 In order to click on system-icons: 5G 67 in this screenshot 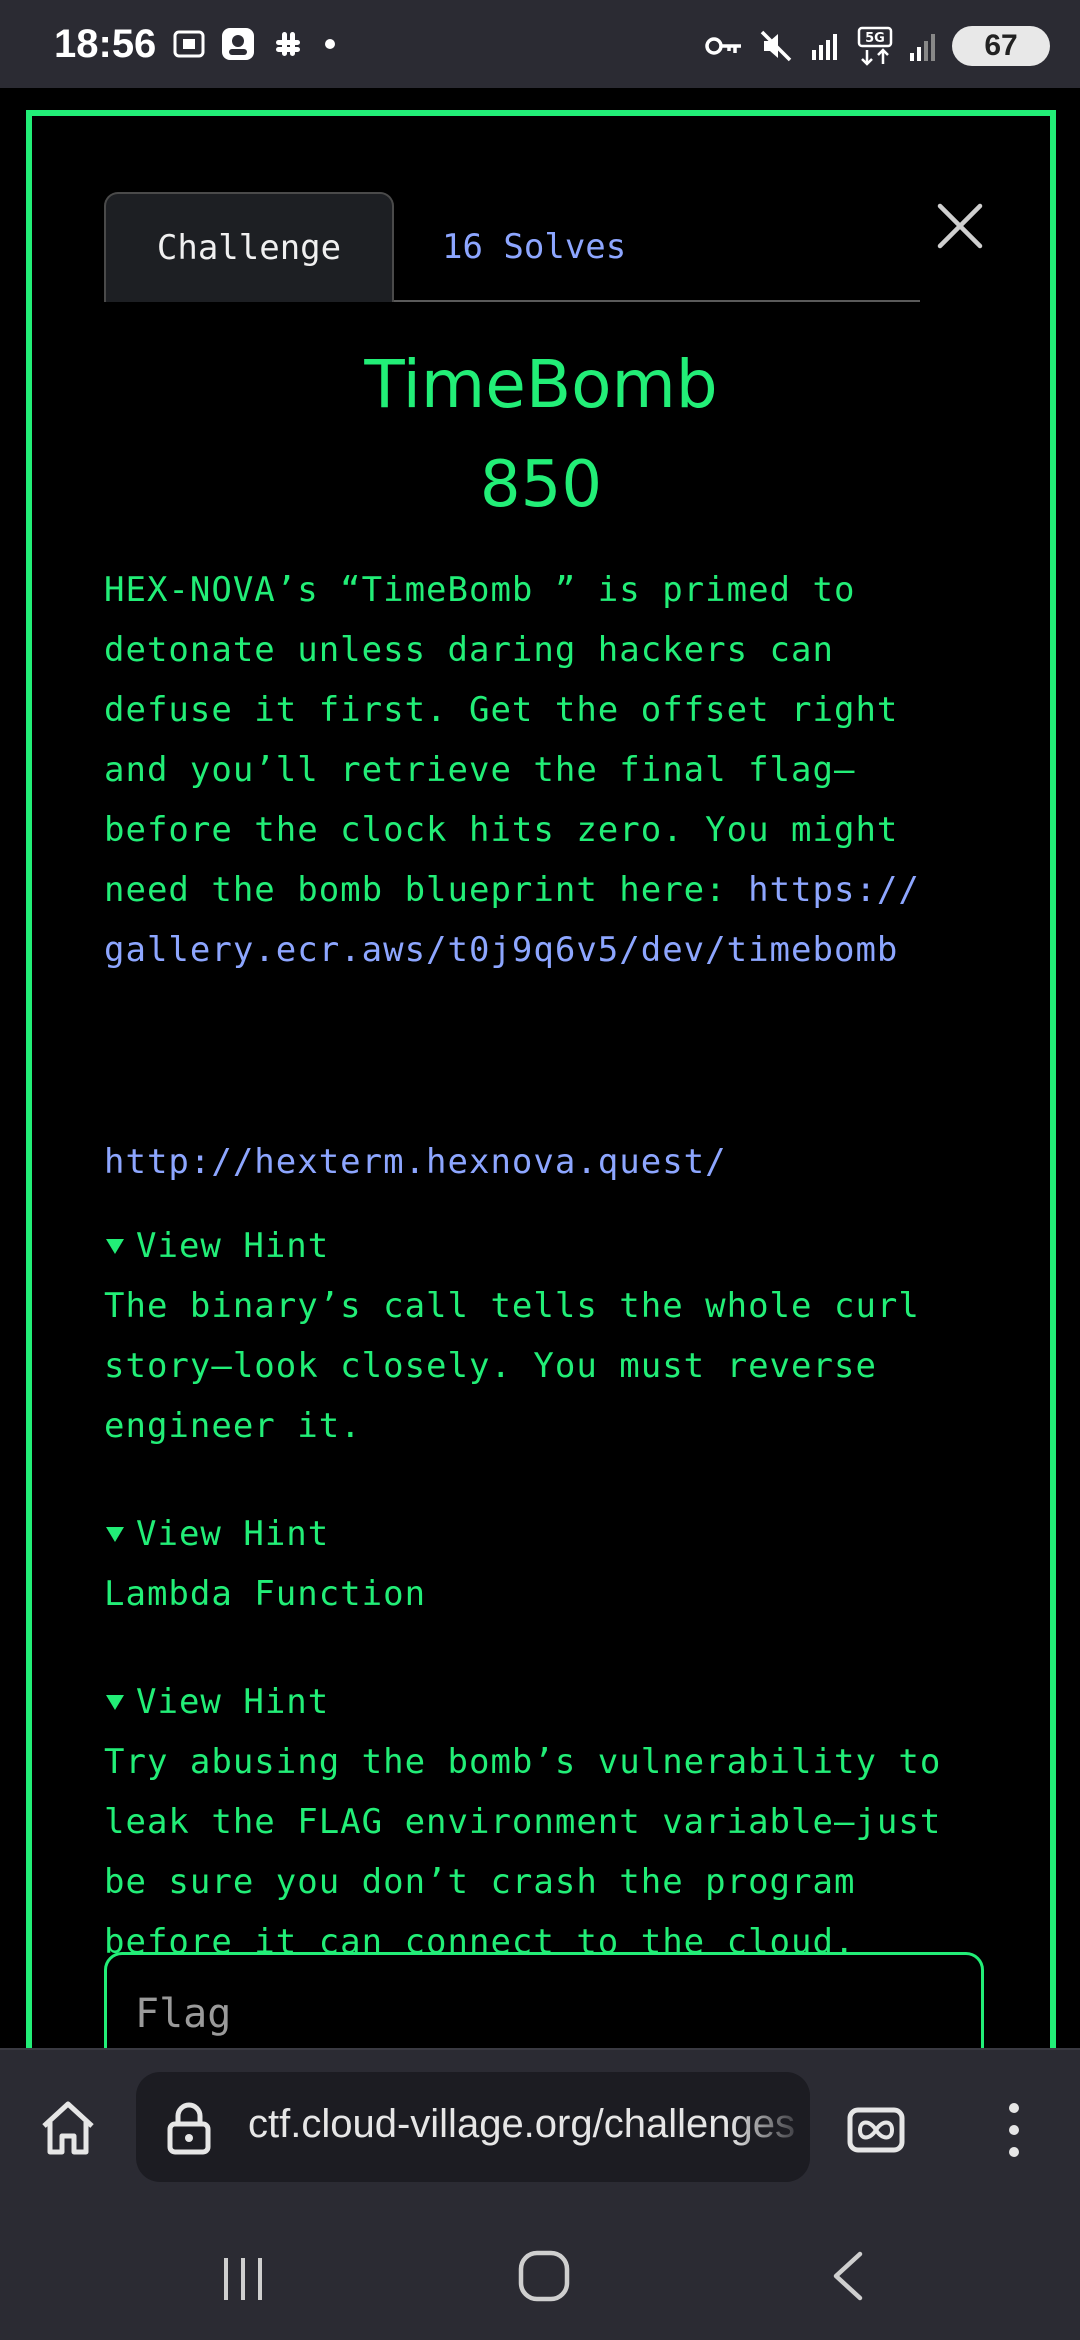, I will do `click(877, 46)`.